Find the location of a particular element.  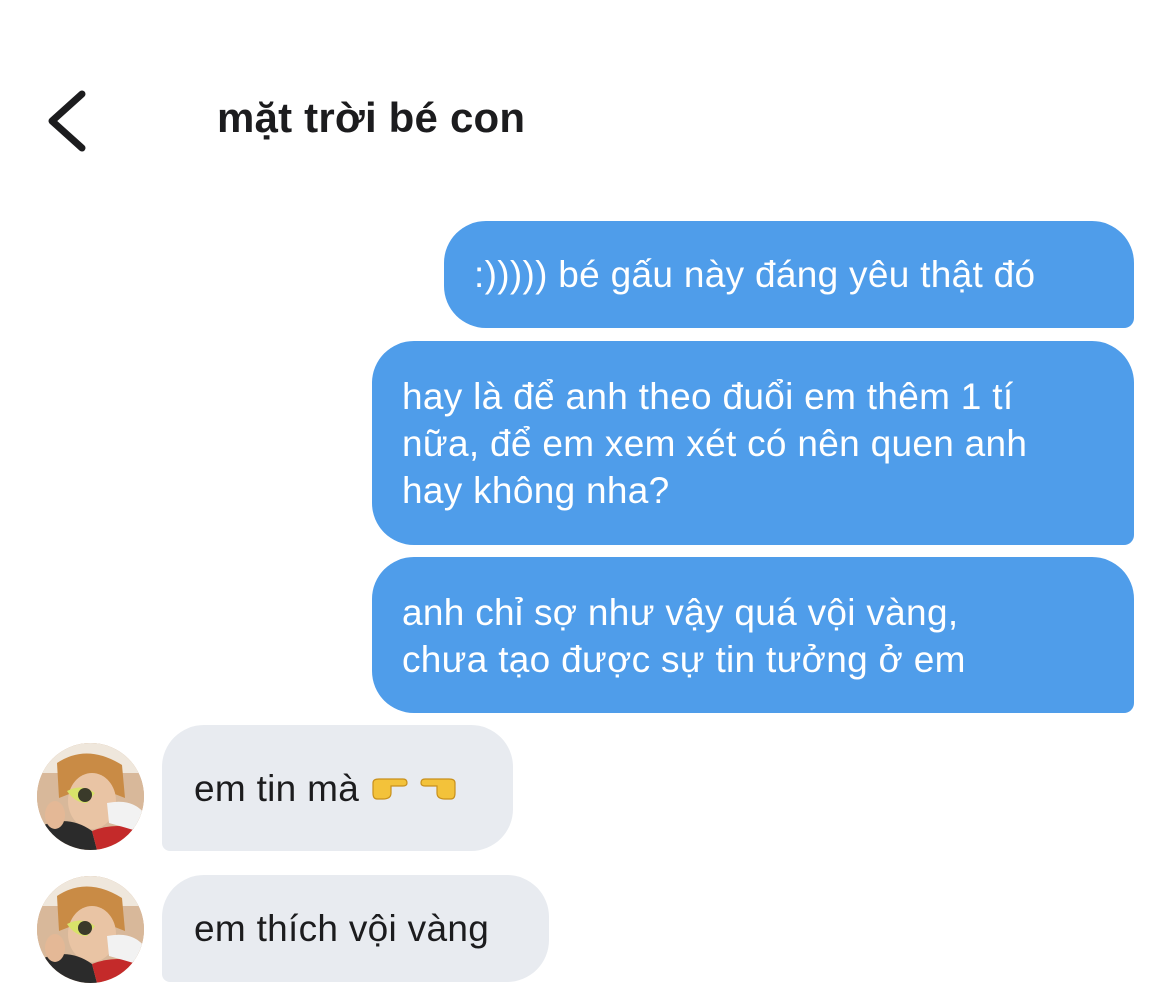

conversation-title: mặt trời bé con is located at coordinates (371, 117).